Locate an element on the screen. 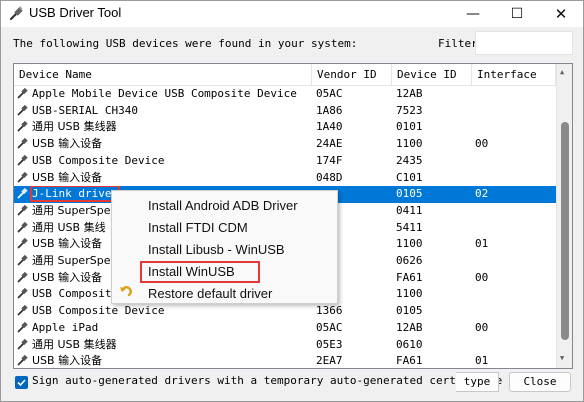 This screenshot has height=402, width=584. table-row: 通用 USB 集线器 1A40 0101 is located at coordinates (285, 127).